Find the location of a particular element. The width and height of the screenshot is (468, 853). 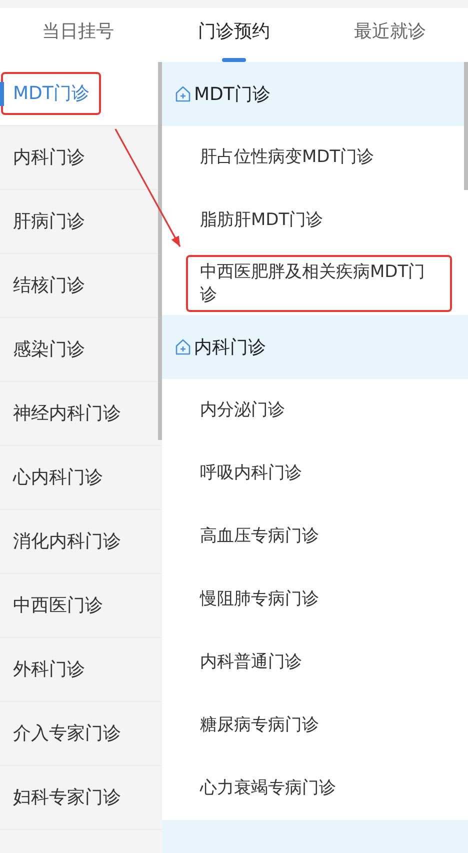

active-tab-indicator is located at coordinates (234, 60).